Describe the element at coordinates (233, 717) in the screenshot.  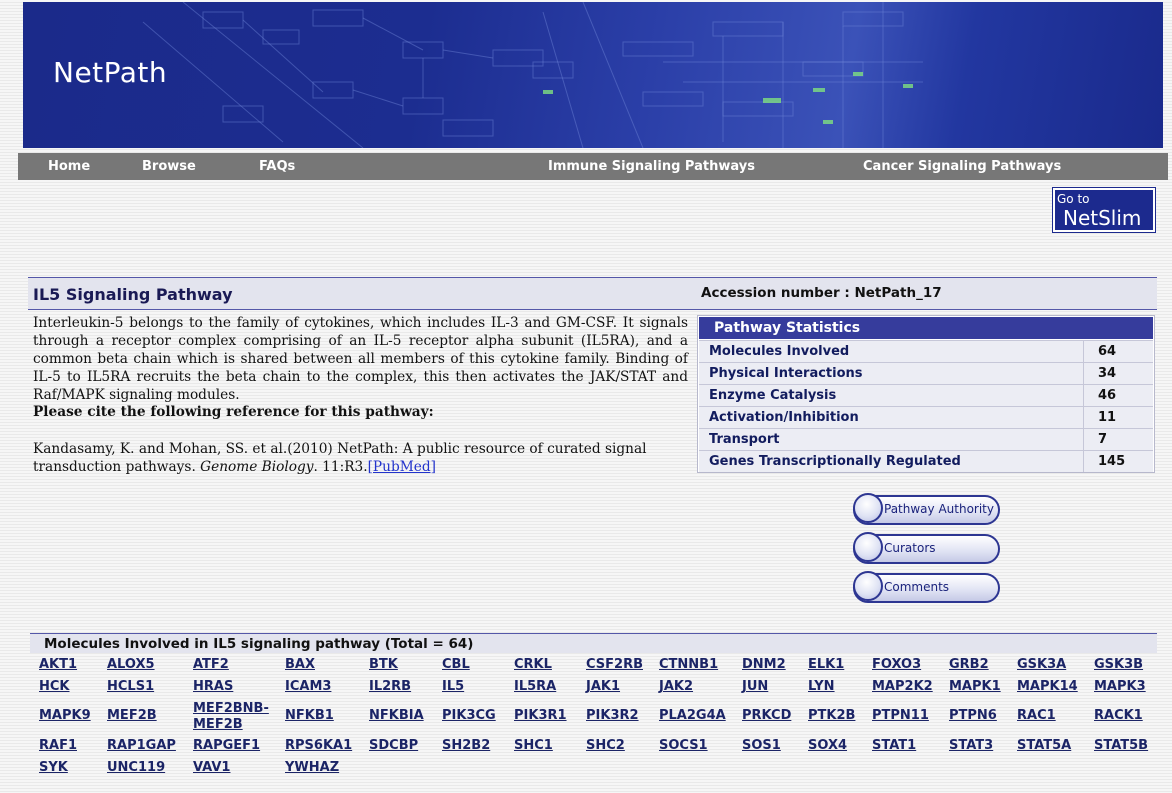
I see `molecule-link: MEF2BNB-MEF2B` at that location.